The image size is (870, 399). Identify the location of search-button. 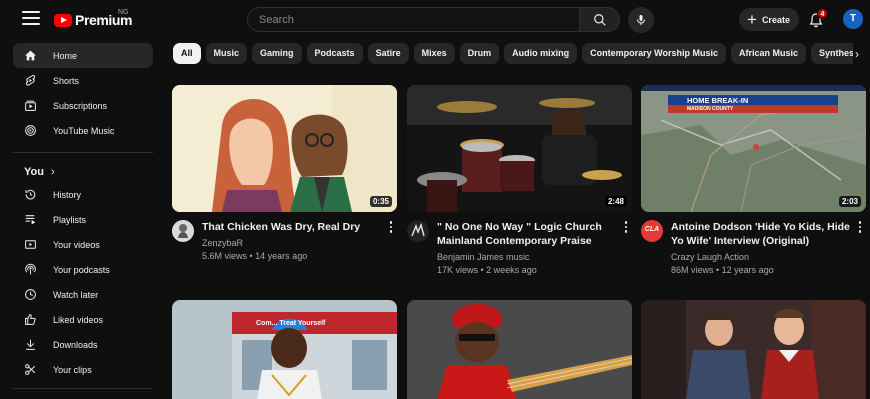
(600, 19).